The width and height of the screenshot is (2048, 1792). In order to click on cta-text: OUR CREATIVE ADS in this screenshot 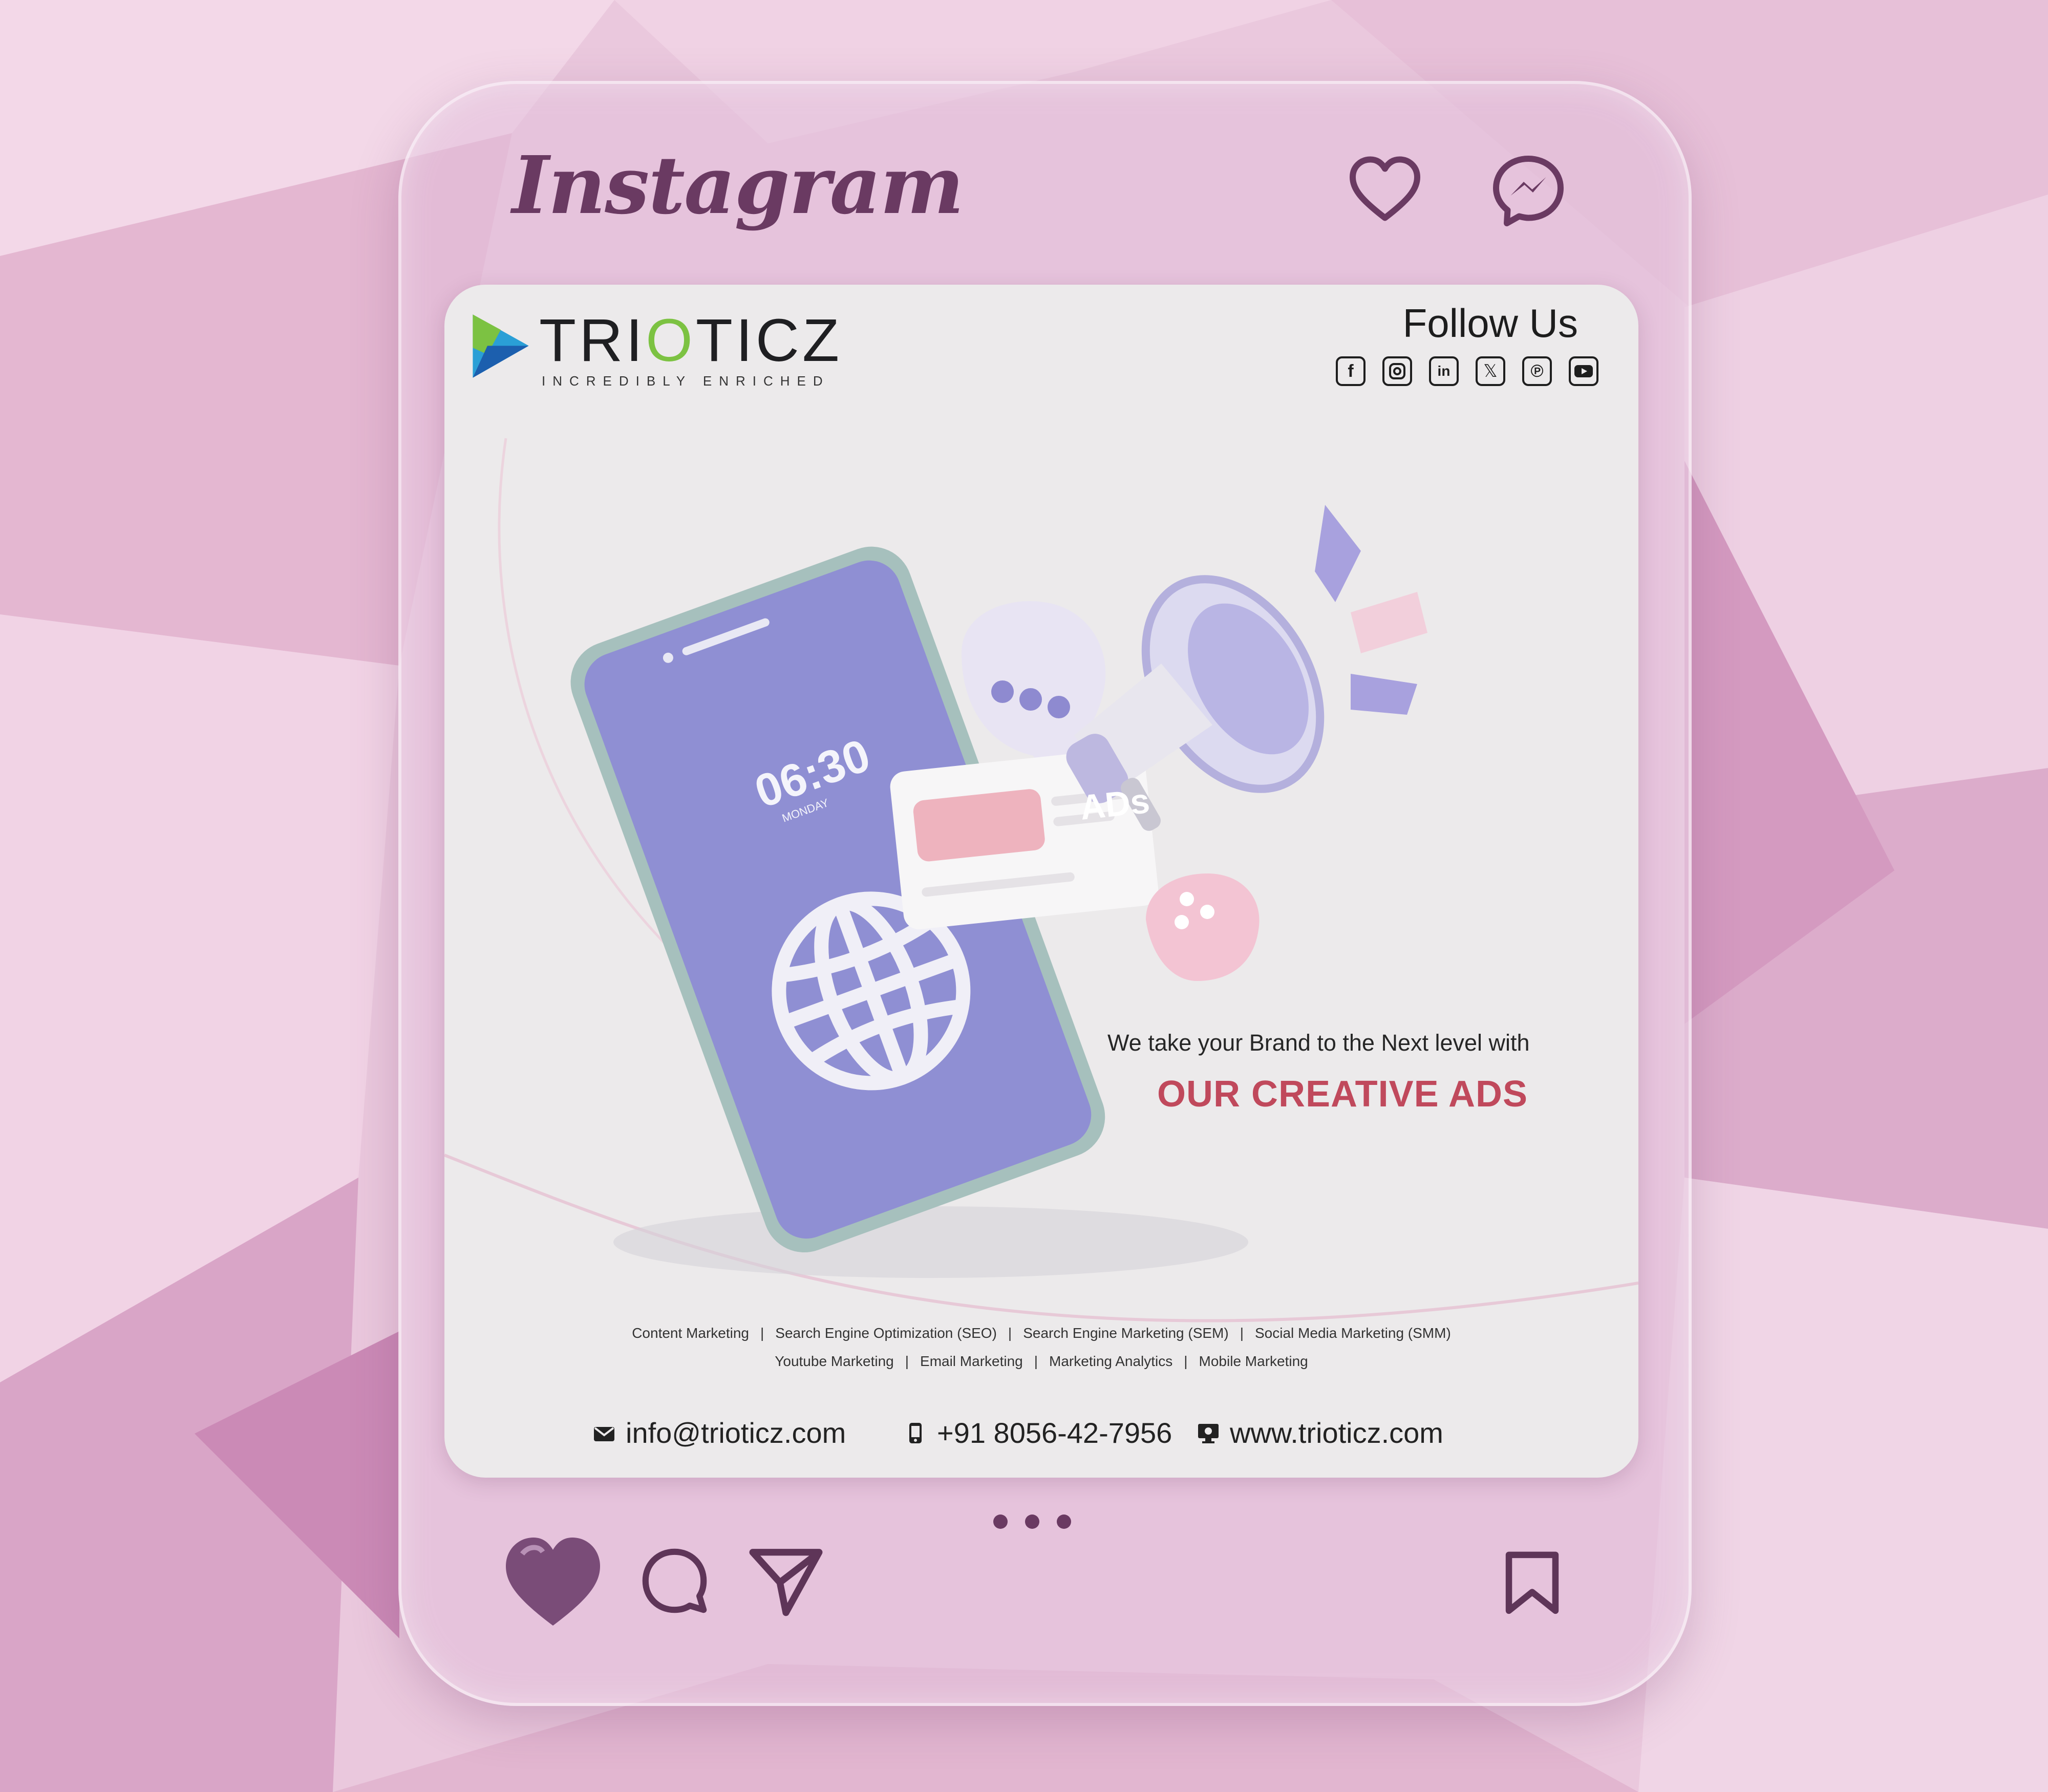, I will do `click(1342, 1094)`.